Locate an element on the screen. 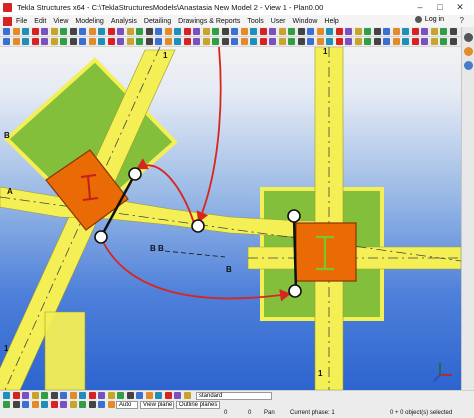  close-button: ✕ is located at coordinates (460, 7).